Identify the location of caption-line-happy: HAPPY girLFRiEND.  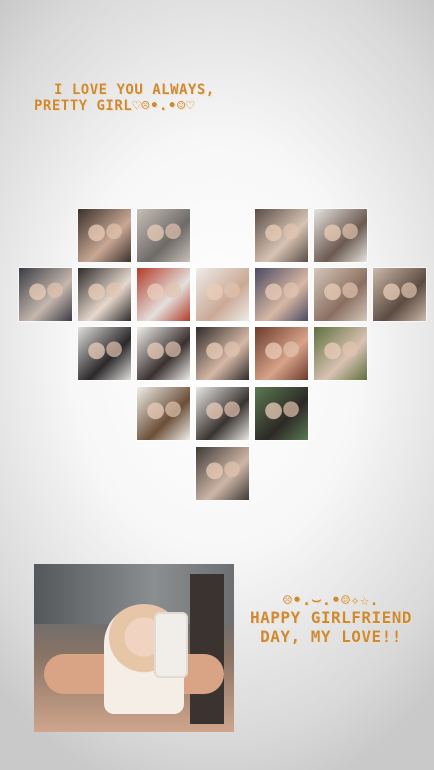
(331, 618).